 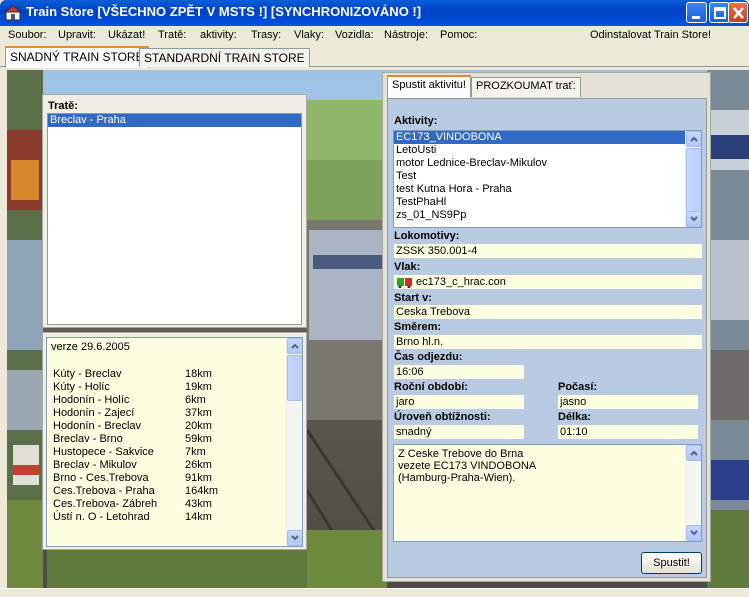 I want to click on route-version: verze 29.6.2005, so click(x=90, y=347).